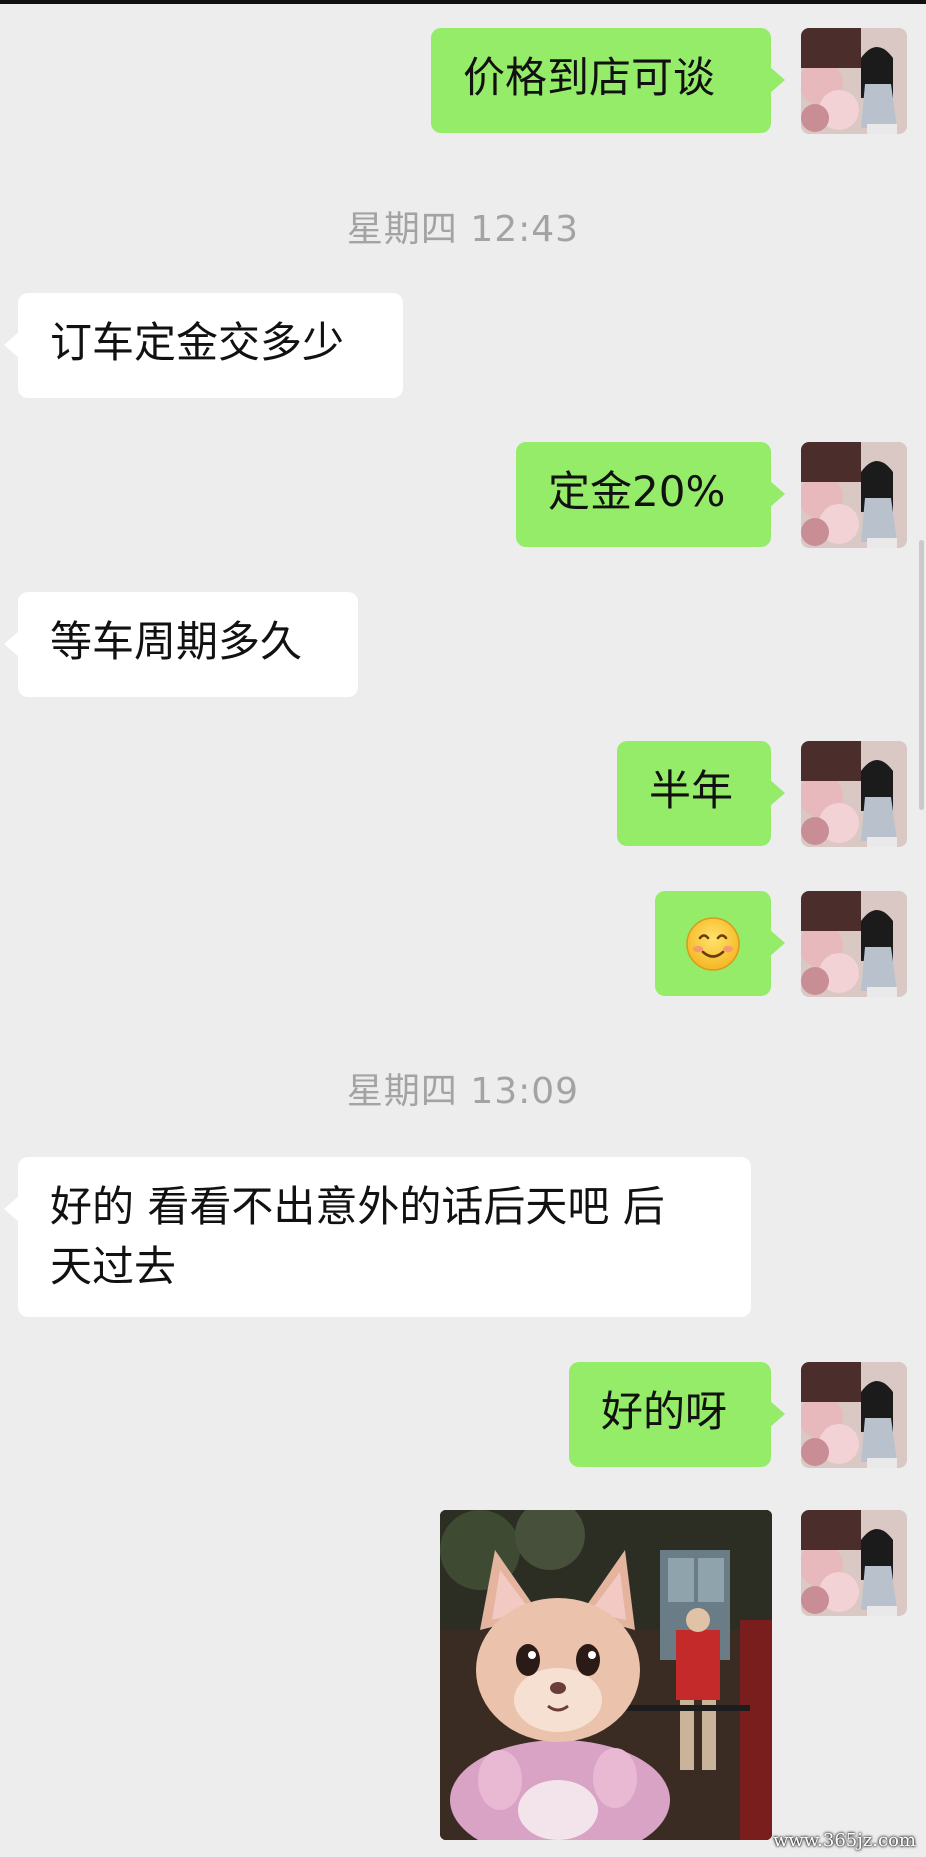  I want to click on scrollbar-thumb, so click(921, 675).